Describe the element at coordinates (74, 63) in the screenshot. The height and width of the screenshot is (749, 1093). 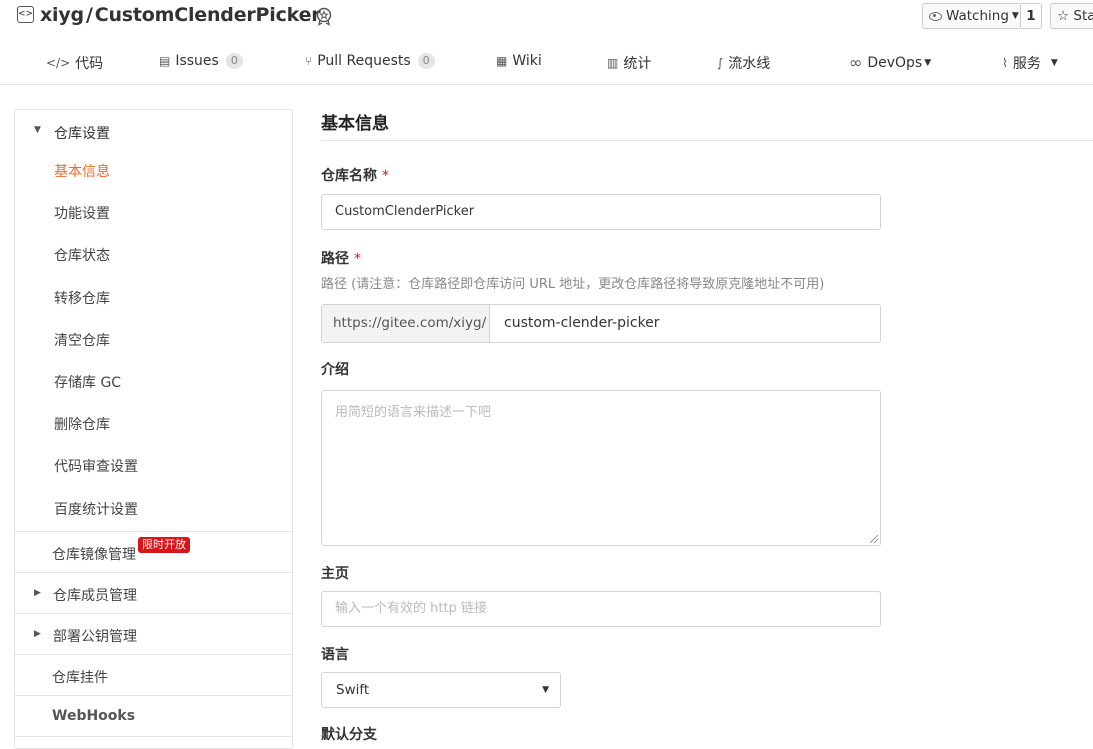
I see `tab-code: </> 代码` at that location.